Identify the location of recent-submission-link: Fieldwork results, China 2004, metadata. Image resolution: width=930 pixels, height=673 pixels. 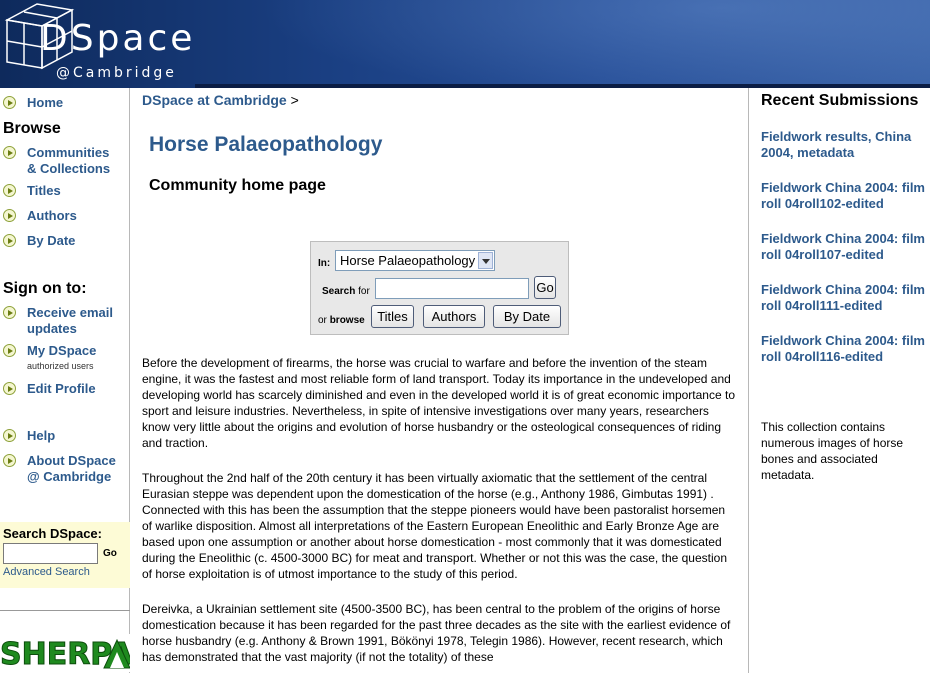
(843, 145).